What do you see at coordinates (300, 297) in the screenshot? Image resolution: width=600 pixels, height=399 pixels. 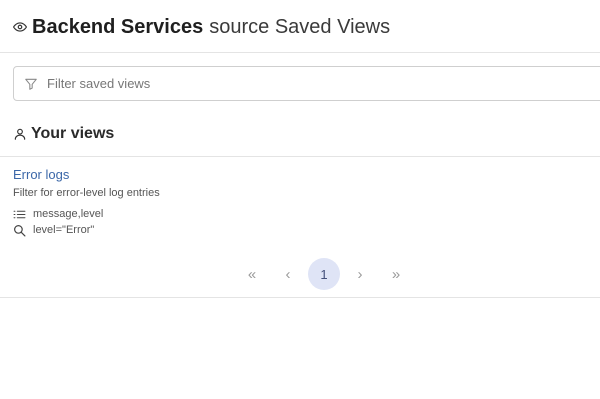 I see `list-bottom-divider` at bounding box center [300, 297].